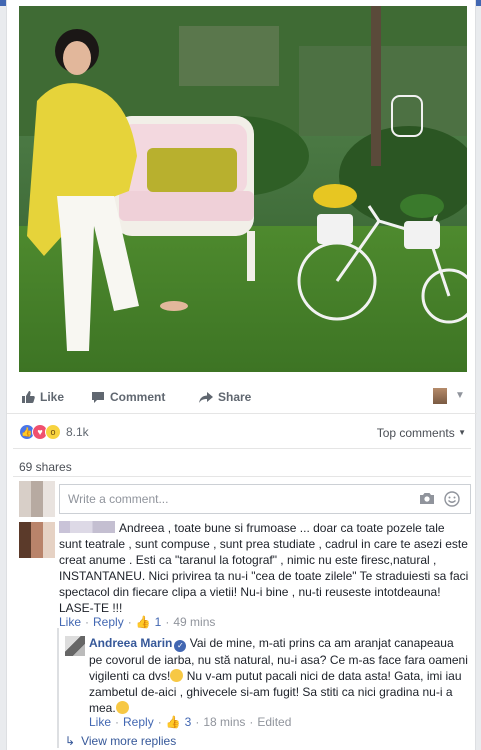  What do you see at coordinates (180, 646) in the screenshot?
I see `verified-badge-icon: ✓` at bounding box center [180, 646].